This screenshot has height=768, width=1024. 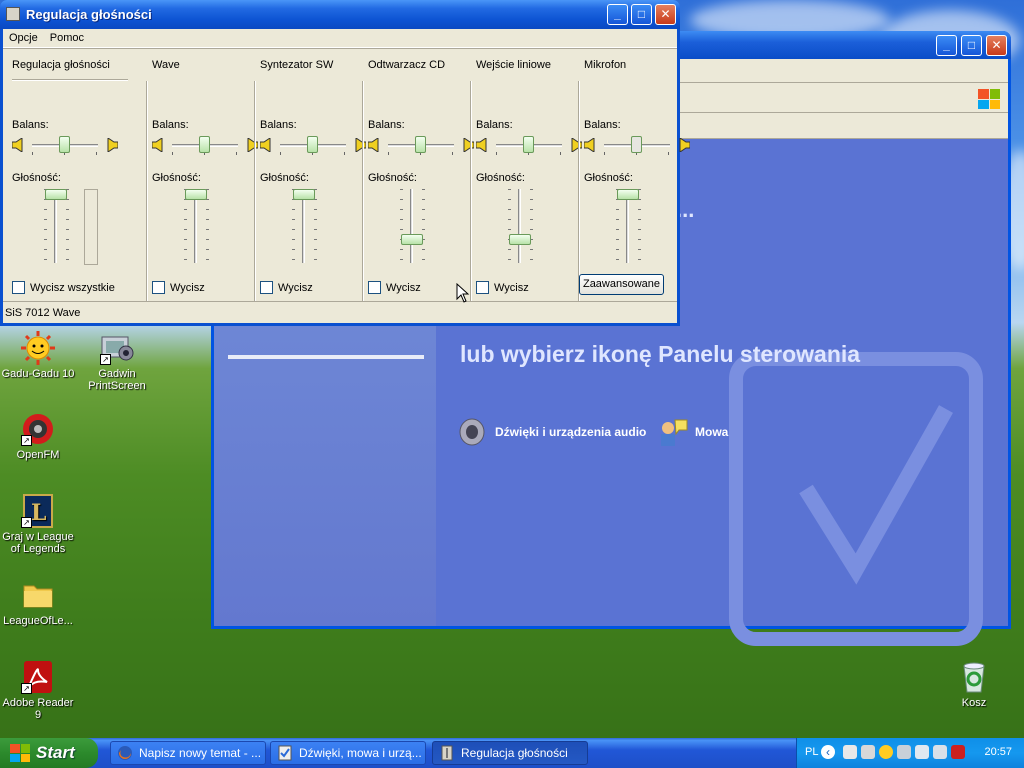 What do you see at coordinates (513, 65) in the screenshot?
I see `column-title: Wejście liniowe` at bounding box center [513, 65].